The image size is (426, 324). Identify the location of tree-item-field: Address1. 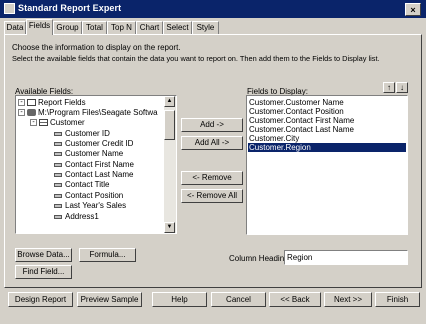
(76, 217).